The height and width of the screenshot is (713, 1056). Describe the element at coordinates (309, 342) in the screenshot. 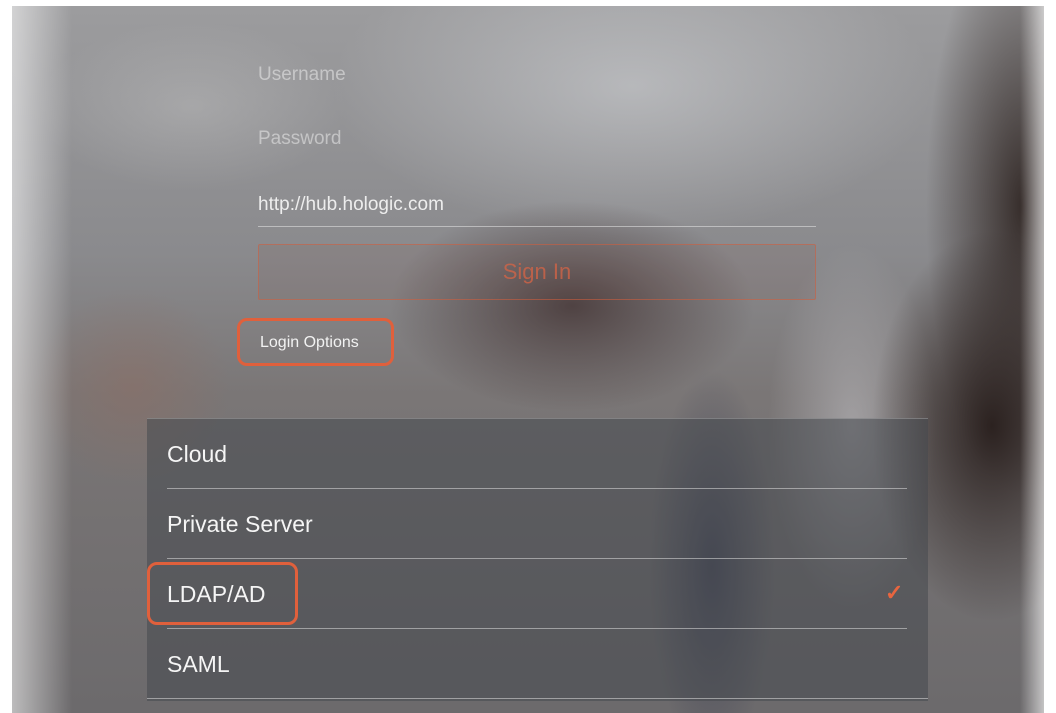

I see `login-options-label: Login Options` at that location.